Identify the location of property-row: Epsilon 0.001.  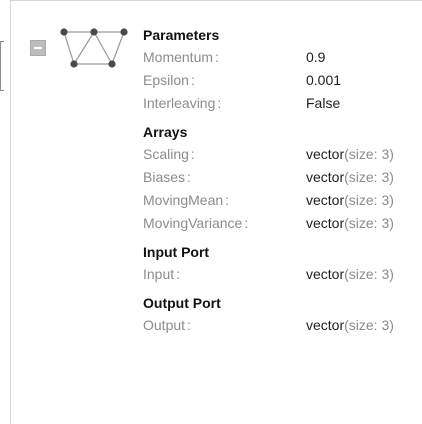
(282, 80).